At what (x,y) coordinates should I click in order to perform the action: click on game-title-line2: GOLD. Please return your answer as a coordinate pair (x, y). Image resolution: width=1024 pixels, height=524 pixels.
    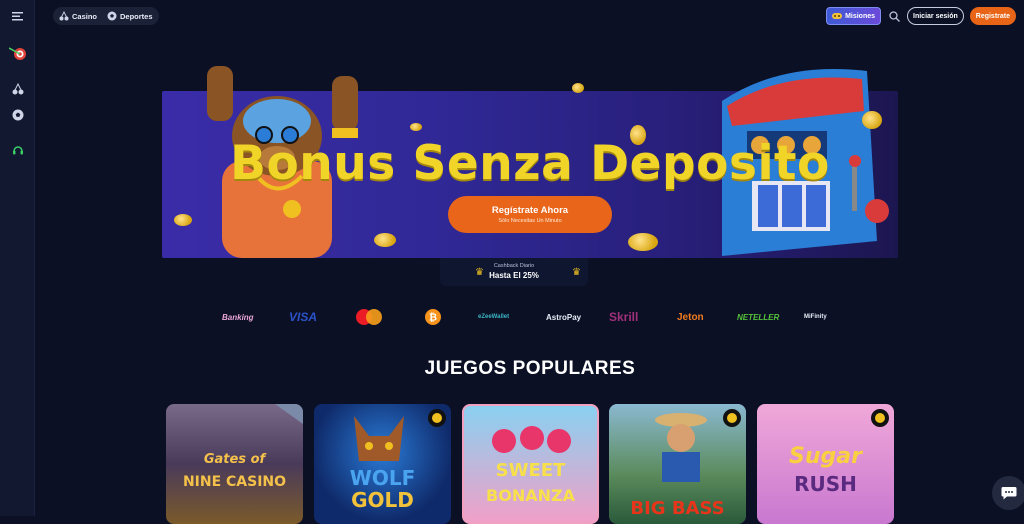
    Looking at the image, I should click on (382, 500).